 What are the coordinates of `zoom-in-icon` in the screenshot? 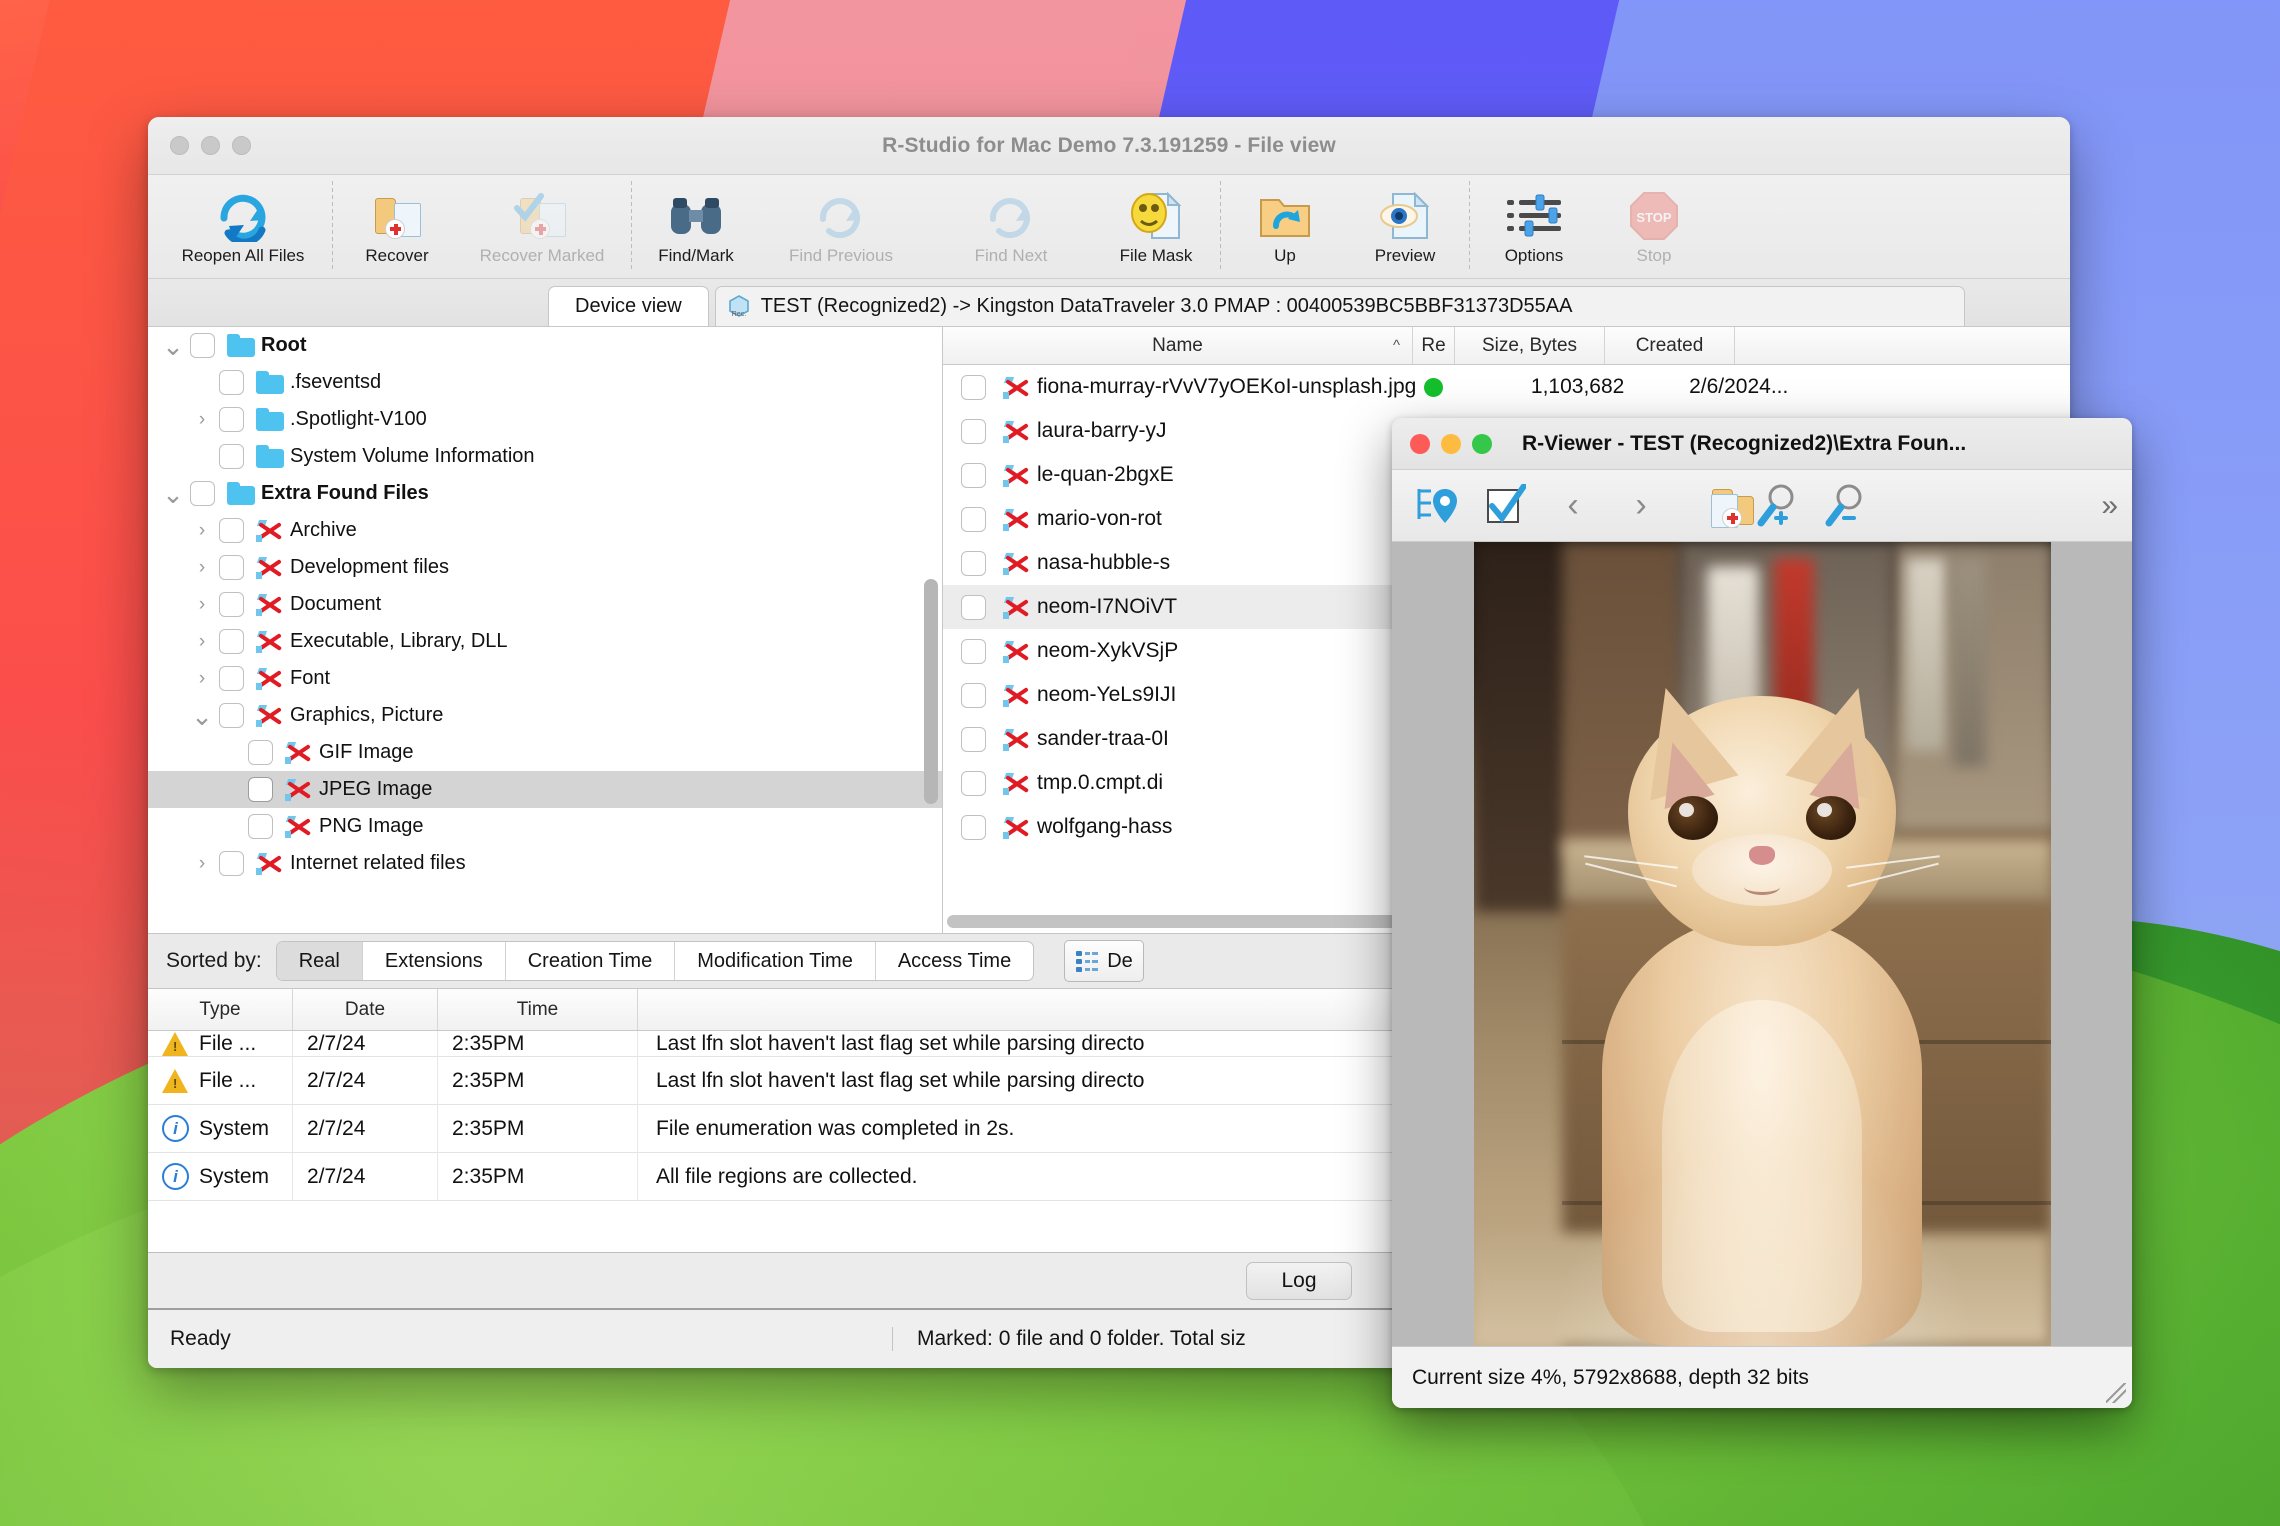 It's located at (1777, 506).